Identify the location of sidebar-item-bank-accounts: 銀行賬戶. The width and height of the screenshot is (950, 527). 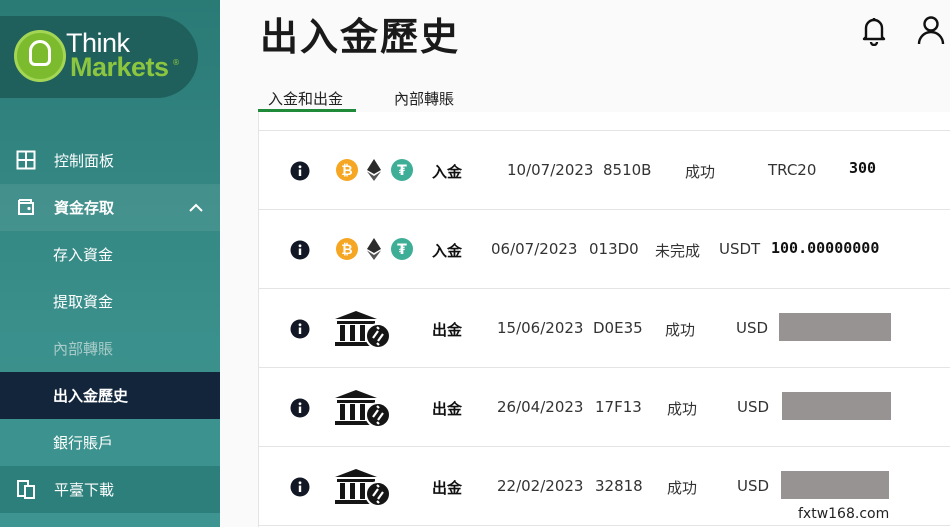
(110, 442).